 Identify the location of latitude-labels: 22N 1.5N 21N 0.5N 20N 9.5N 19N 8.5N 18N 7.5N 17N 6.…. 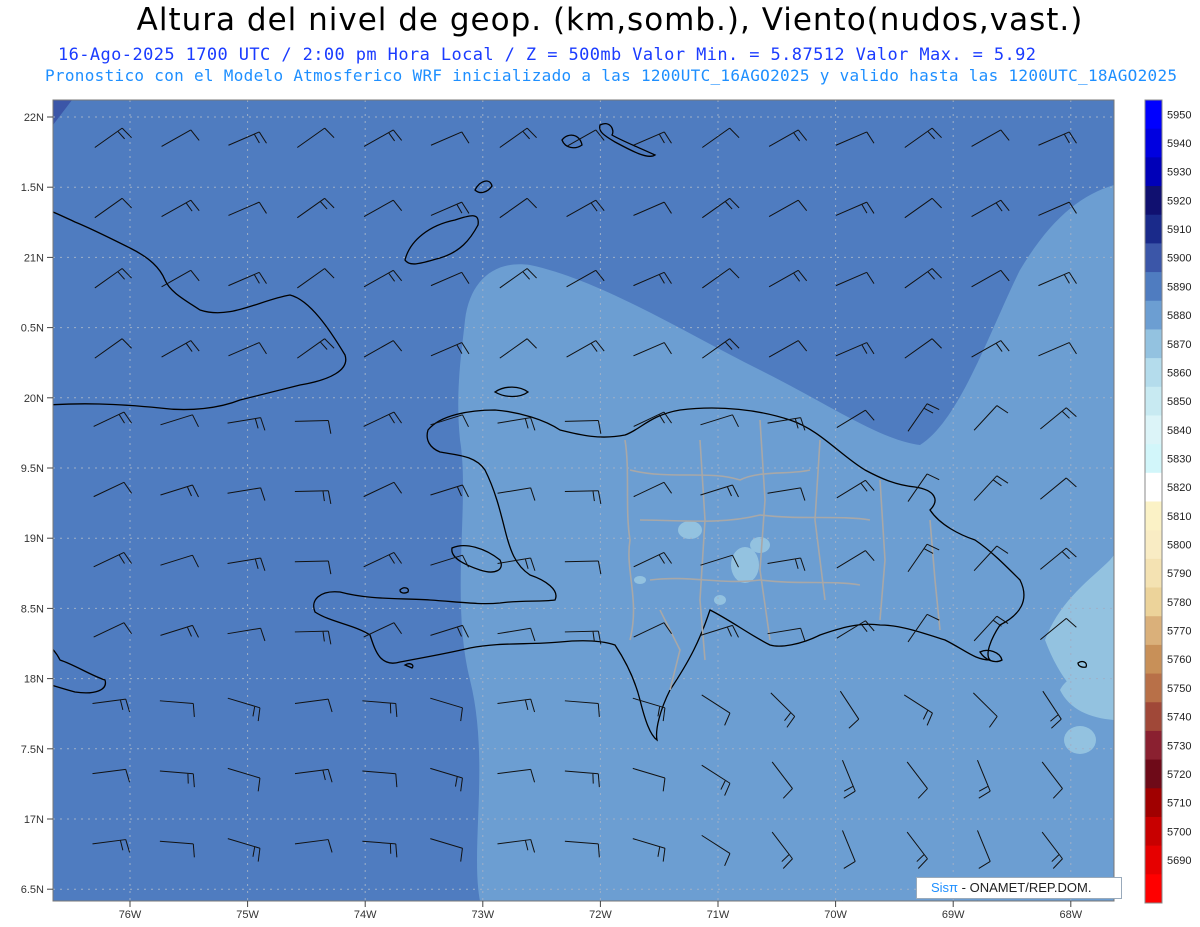
(37, 504).